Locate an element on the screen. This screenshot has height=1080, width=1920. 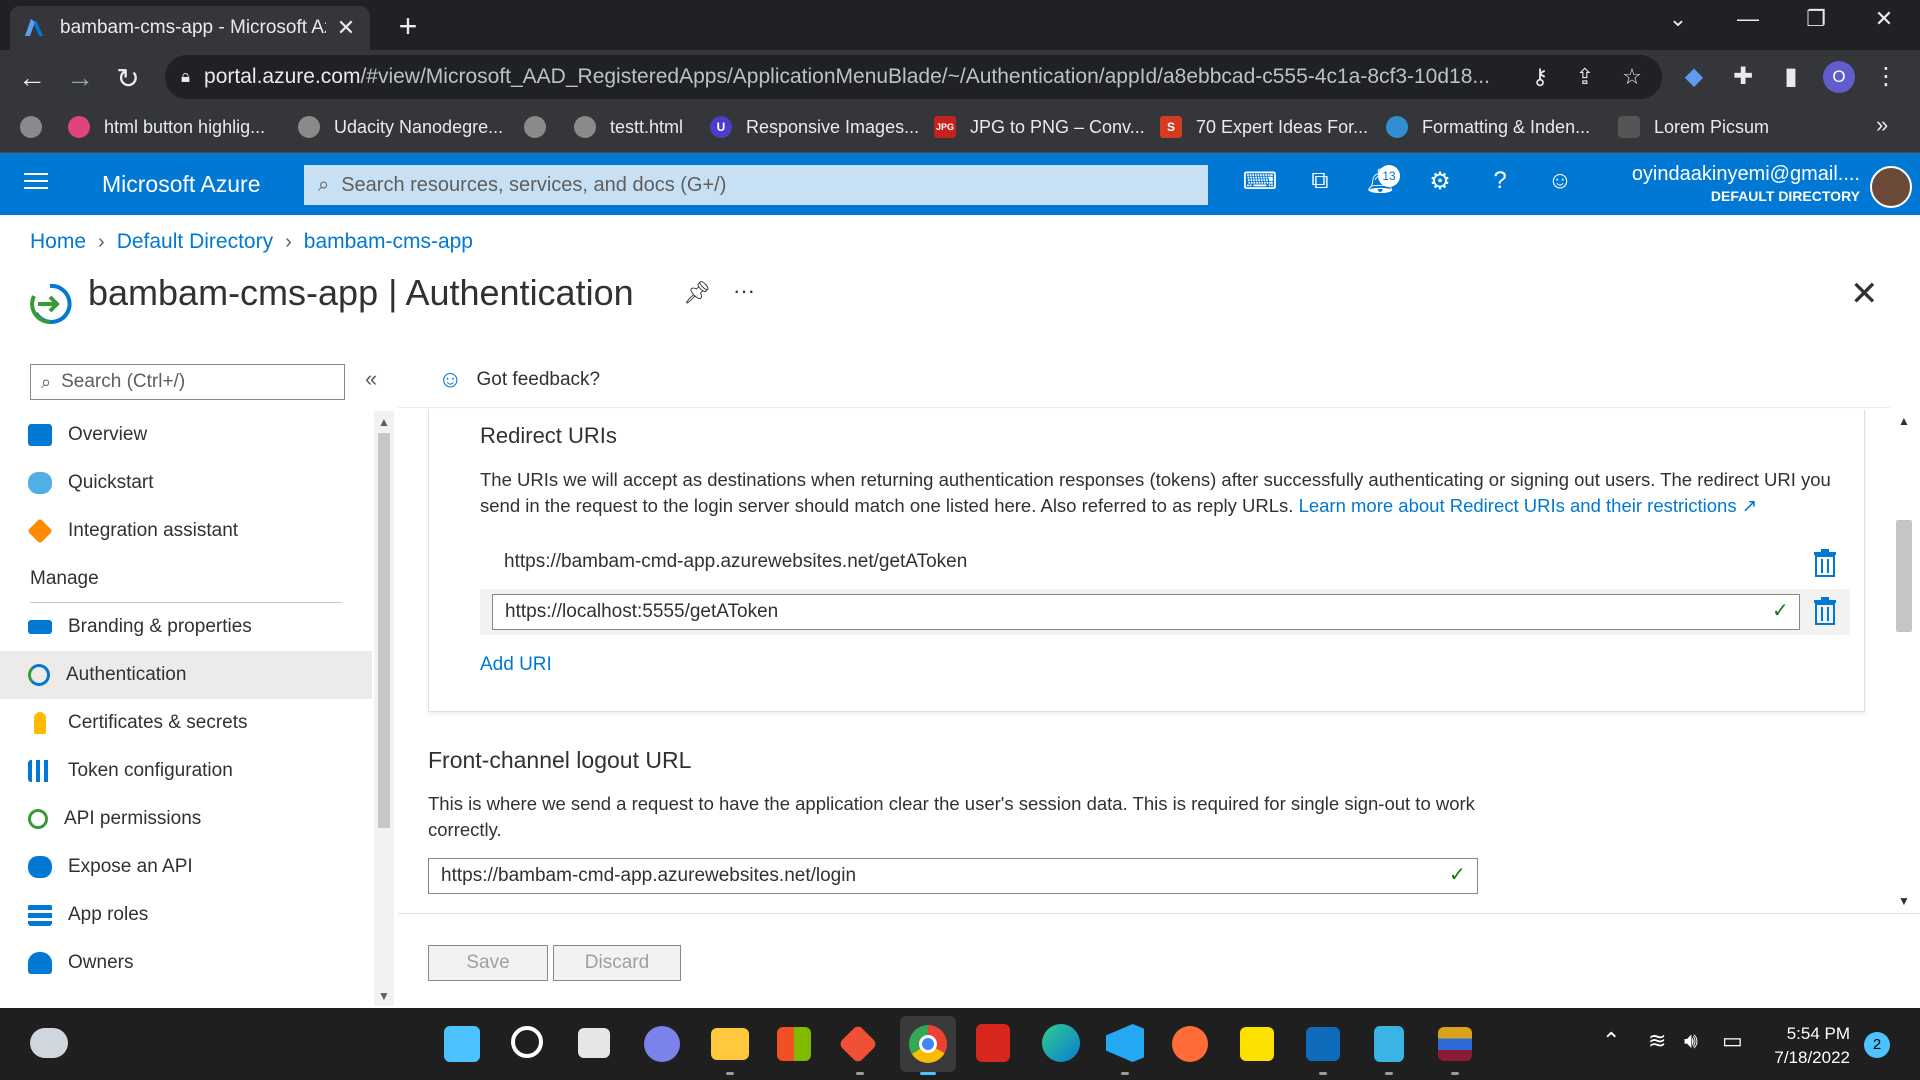
user-avatar is located at coordinates (1891, 187).